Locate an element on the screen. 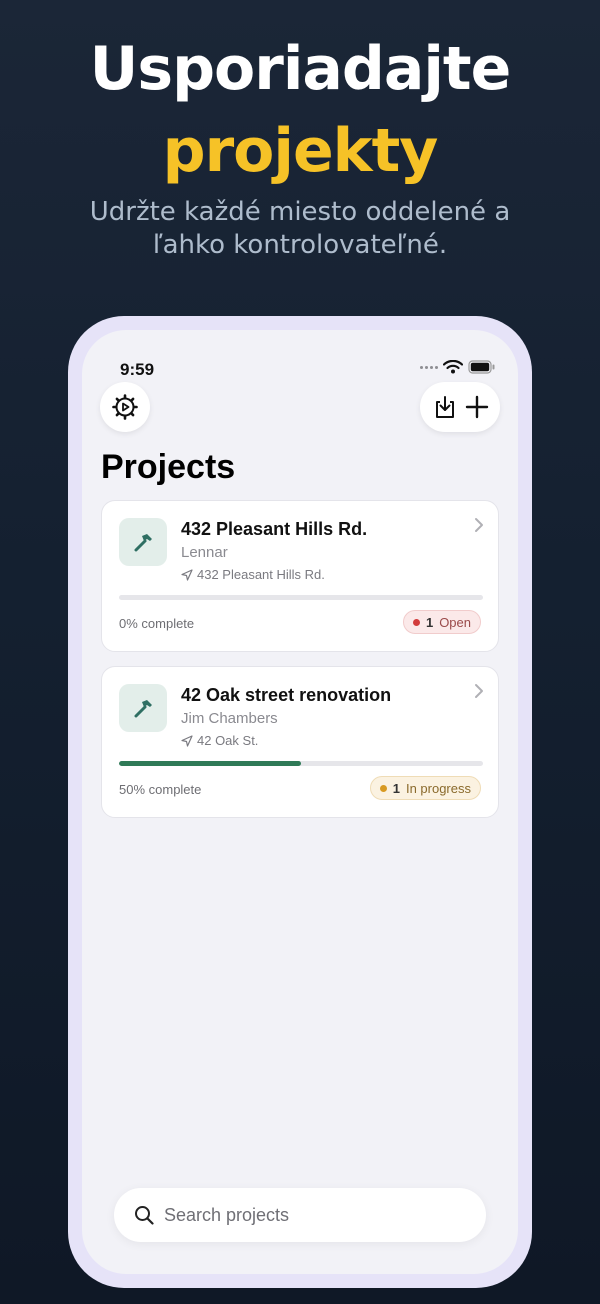 The height and width of the screenshot is (1304, 600). project-address: 42 Oak St. is located at coordinates (228, 740).